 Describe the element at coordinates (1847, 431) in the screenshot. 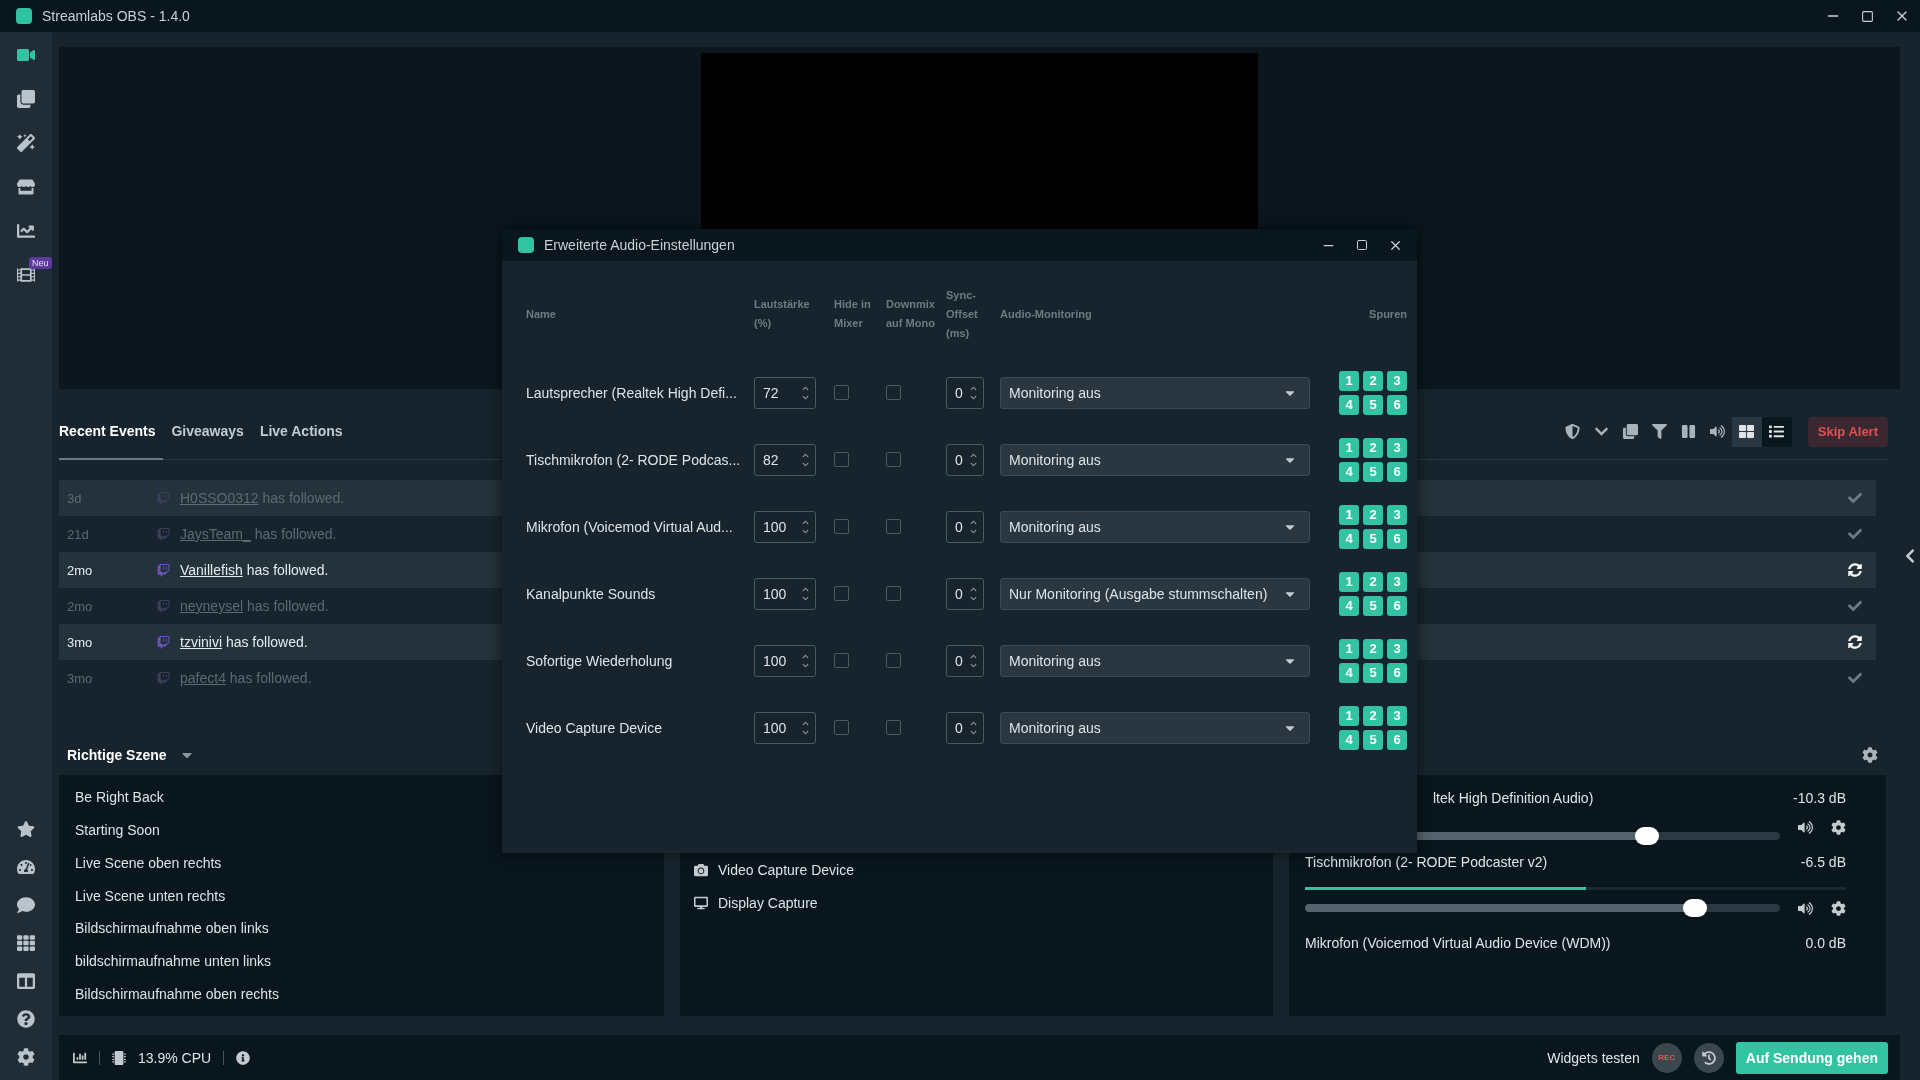

I see `skip-alert-button: Skip Alert` at that location.